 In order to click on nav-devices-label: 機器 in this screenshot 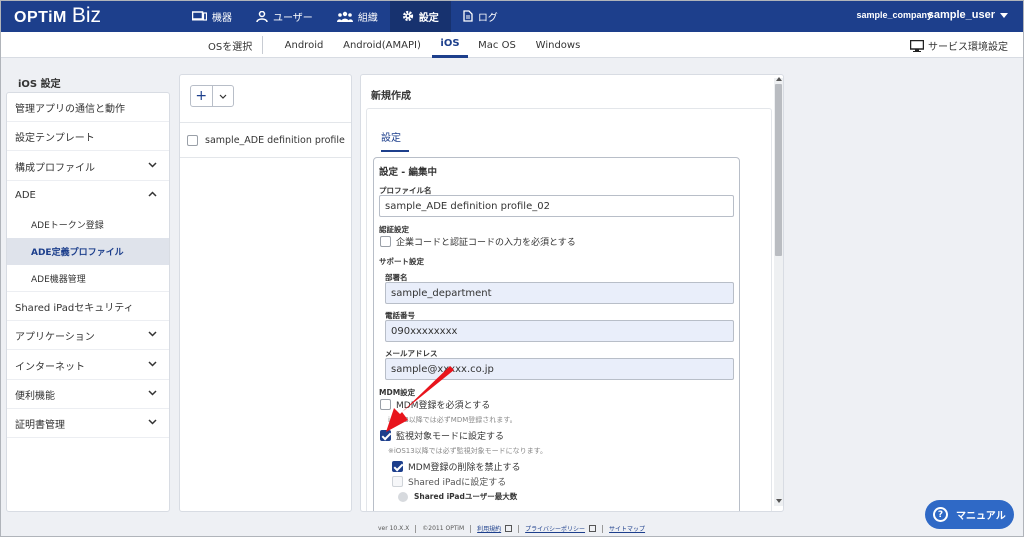, I will do `click(222, 18)`.